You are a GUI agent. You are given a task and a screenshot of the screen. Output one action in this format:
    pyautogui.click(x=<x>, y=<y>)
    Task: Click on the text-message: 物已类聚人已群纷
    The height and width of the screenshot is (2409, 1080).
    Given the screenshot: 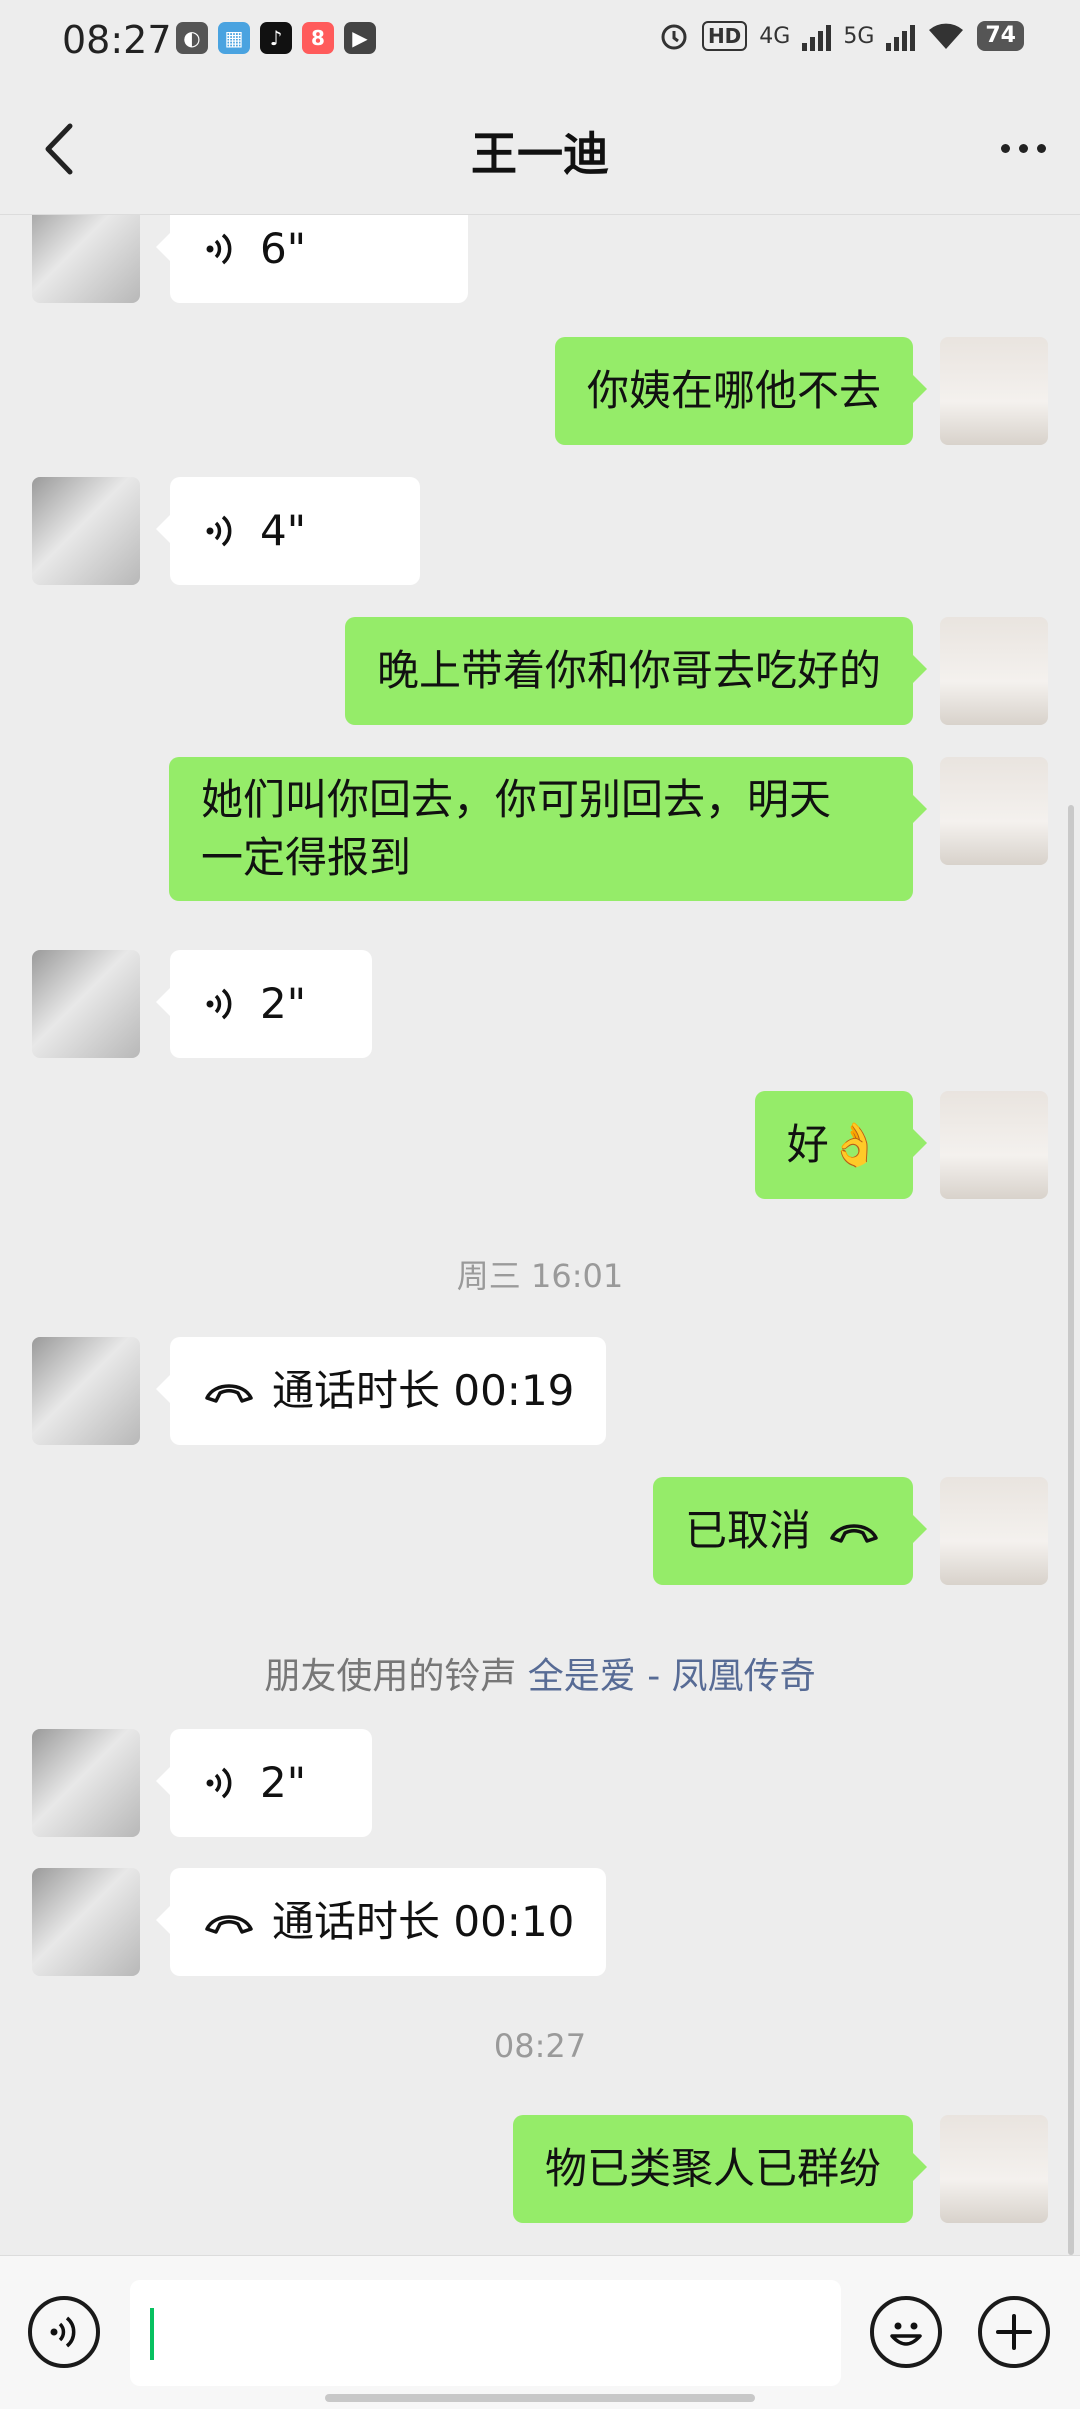 What is the action you would take?
    pyautogui.click(x=720, y=2169)
    